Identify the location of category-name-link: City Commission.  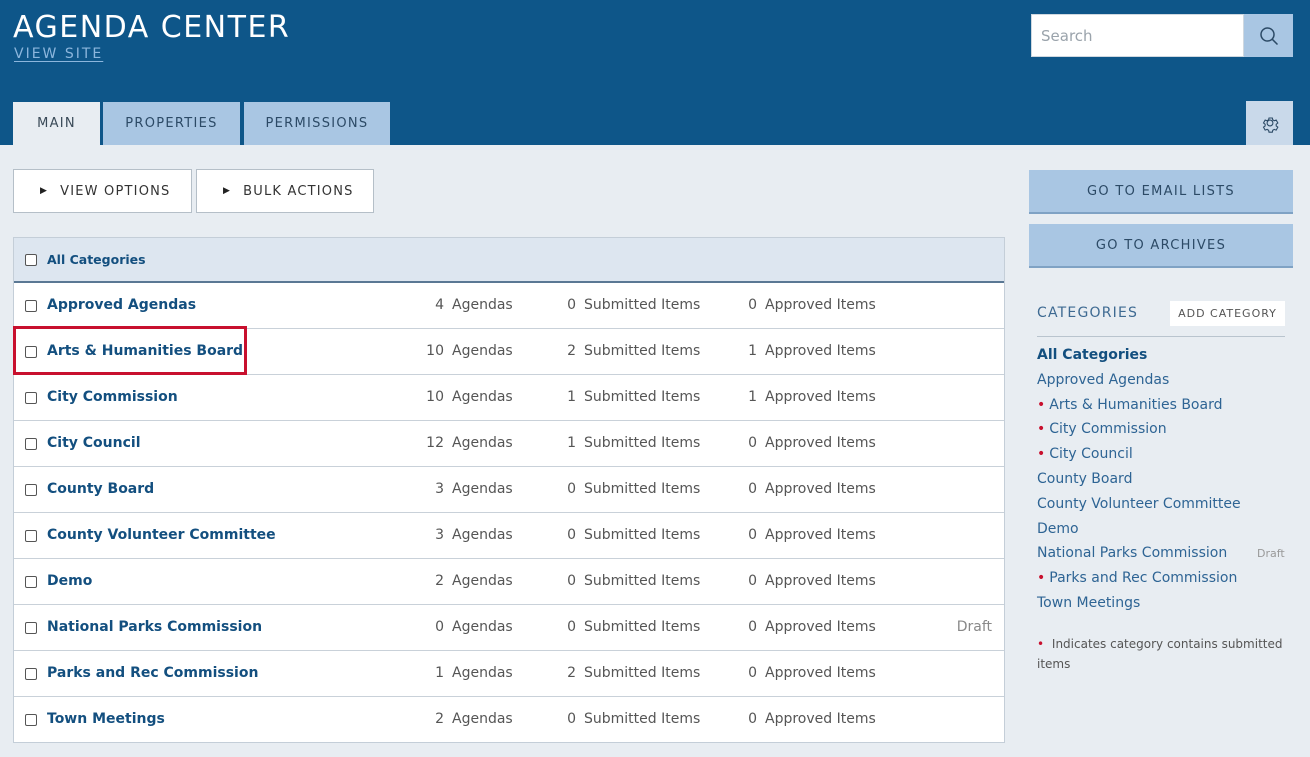
(112, 397).